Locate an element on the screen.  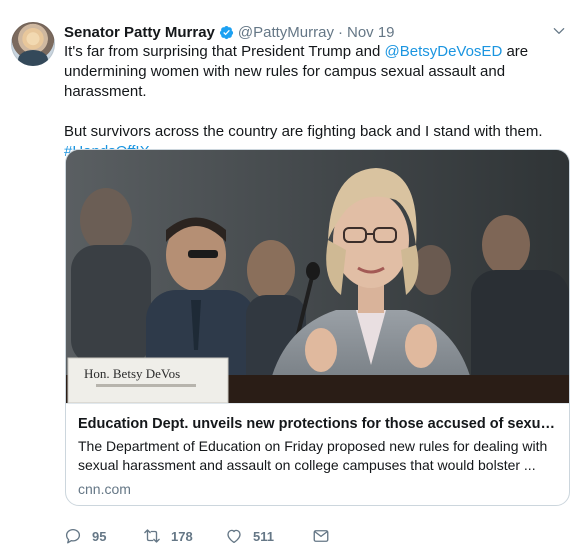
retweet-count: 178 is located at coordinates (182, 536).